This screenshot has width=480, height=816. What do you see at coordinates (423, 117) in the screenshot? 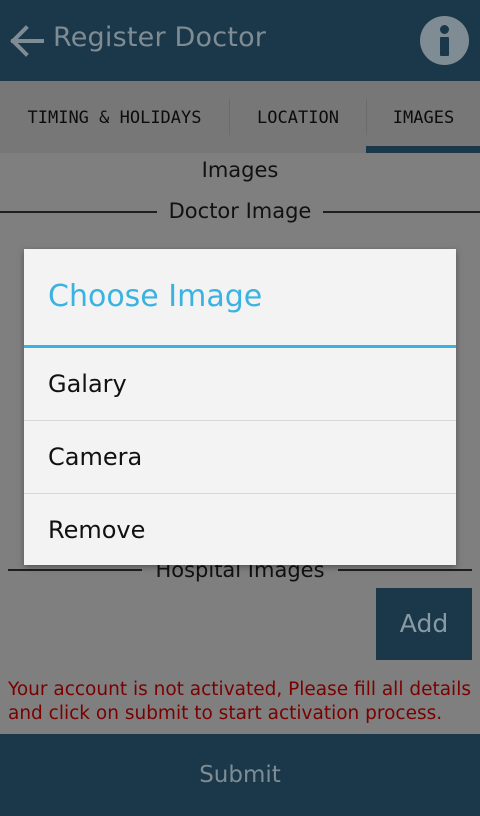
I see `tab-images: IMAGES` at bounding box center [423, 117].